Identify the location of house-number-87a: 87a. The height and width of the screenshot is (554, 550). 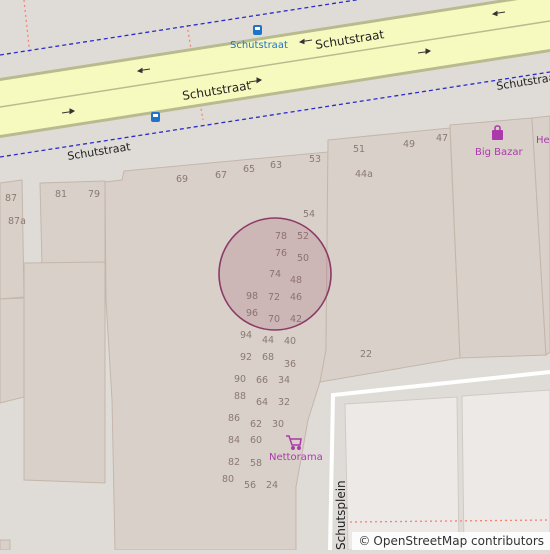
(17, 221).